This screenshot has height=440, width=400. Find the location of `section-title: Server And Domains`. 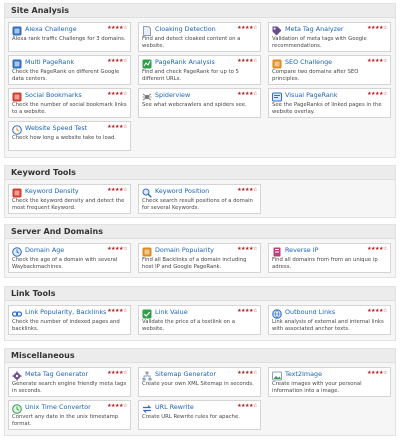

section-title: Server And Domains is located at coordinates (200, 232).